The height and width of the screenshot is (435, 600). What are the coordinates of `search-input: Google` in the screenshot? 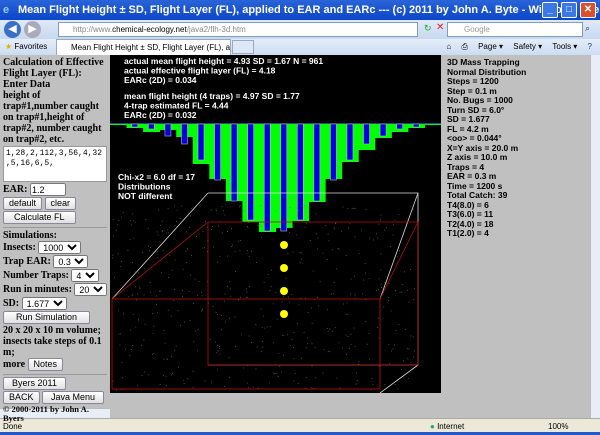 It's located at (515, 29).